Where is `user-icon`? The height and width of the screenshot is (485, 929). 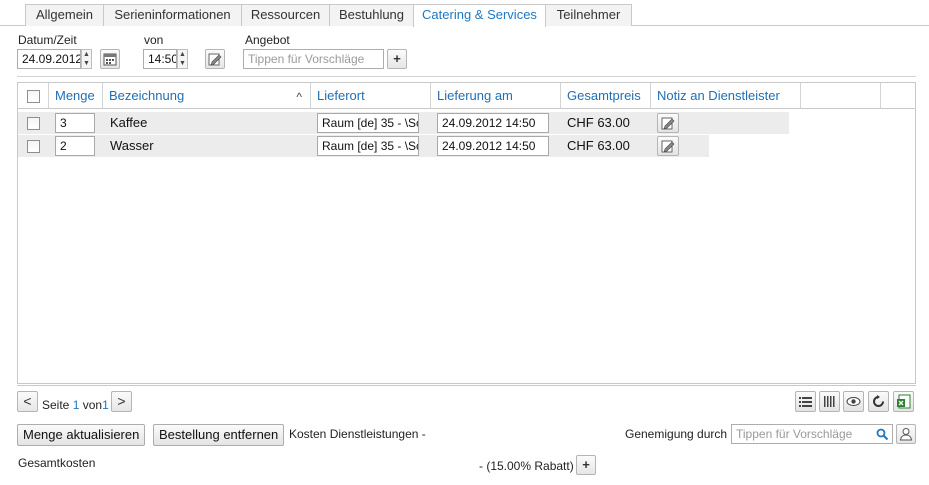
user-icon is located at coordinates (906, 434).